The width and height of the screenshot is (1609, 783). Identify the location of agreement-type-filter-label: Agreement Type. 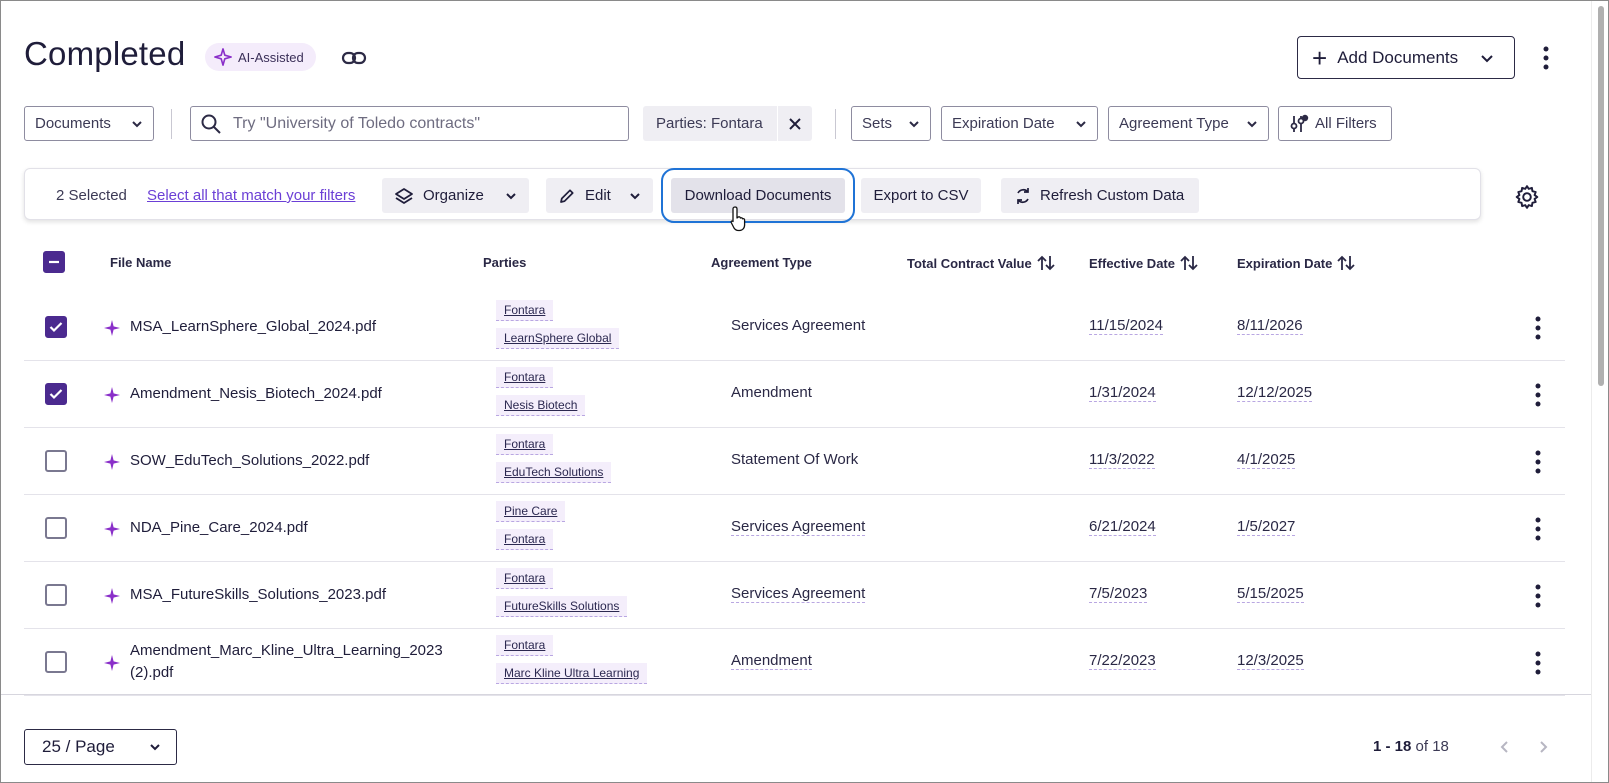
(1174, 123).